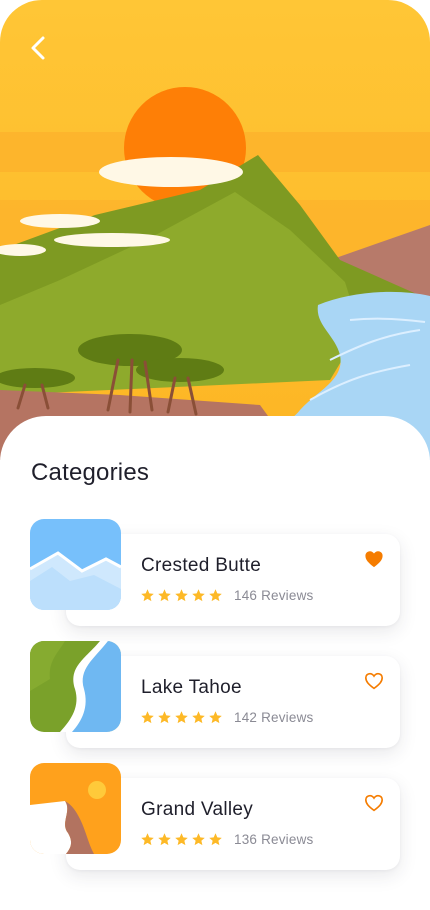 The image size is (430, 910). Describe the element at coordinates (75, 564) in the screenshot. I see `snowy-mountain-icon` at that location.